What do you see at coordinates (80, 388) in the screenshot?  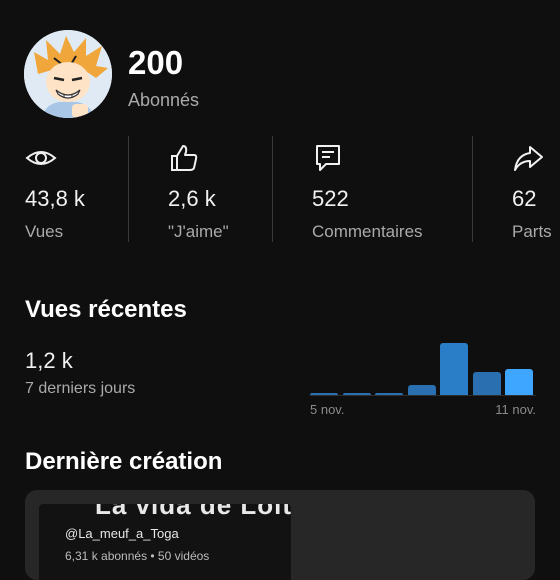 I see `recent-views-period: 7 derniers jours` at bounding box center [80, 388].